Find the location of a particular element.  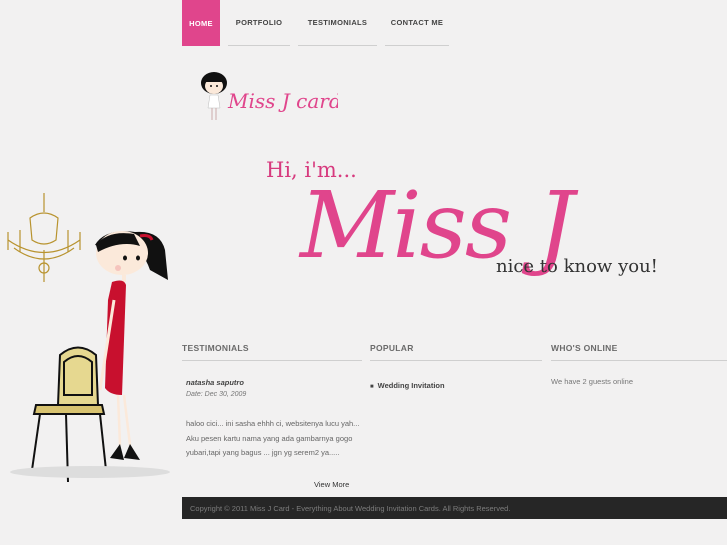

nav-testimonials: TESTIMONIALS is located at coordinates (337, 23).